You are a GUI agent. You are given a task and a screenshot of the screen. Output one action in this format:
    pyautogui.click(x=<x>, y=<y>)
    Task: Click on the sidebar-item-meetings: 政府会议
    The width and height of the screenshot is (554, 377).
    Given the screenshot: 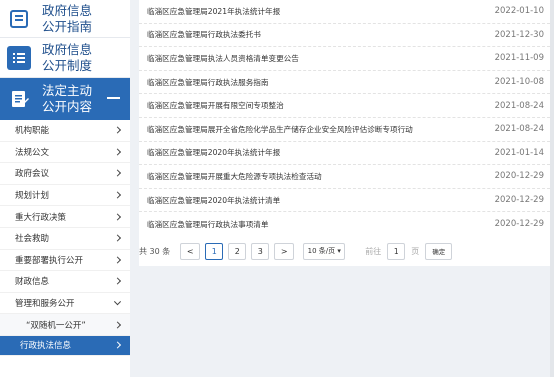 What is the action you would take?
    pyautogui.click(x=65, y=174)
    